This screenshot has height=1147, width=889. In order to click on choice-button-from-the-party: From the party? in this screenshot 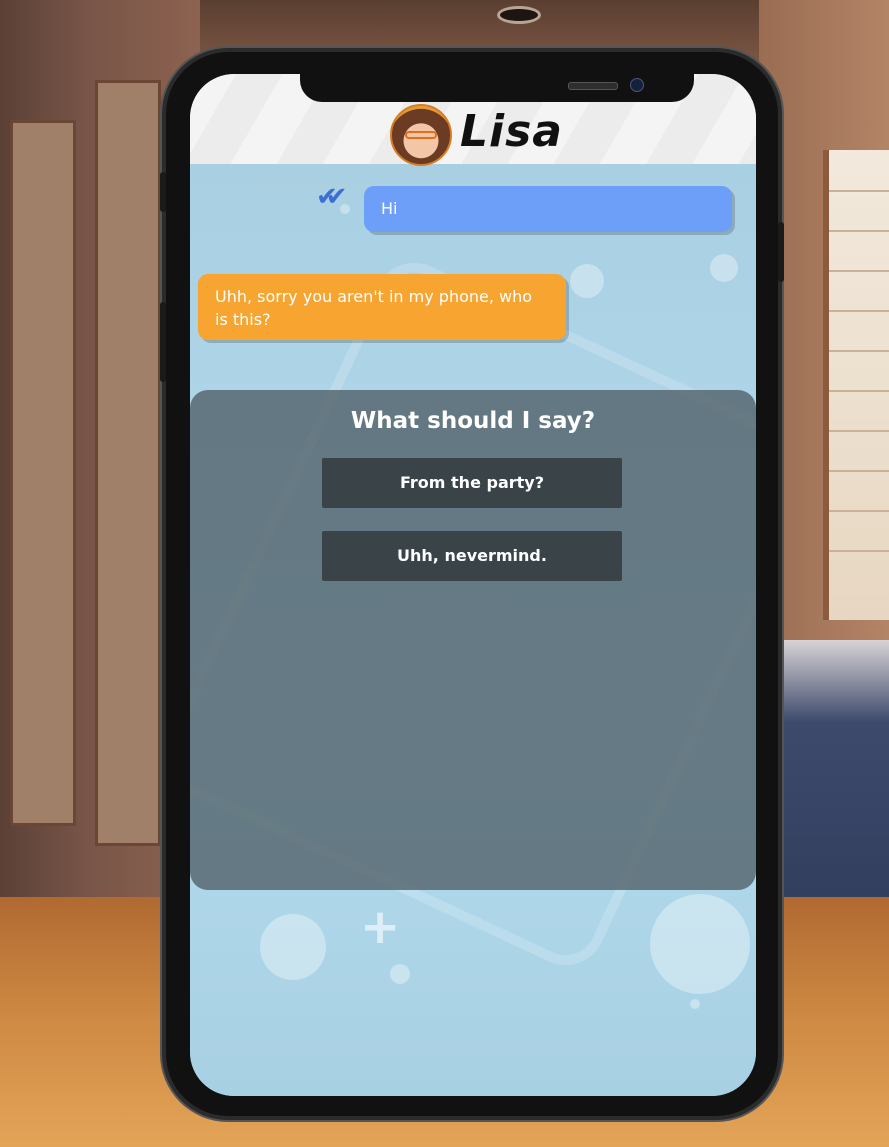, I will do `click(472, 483)`.